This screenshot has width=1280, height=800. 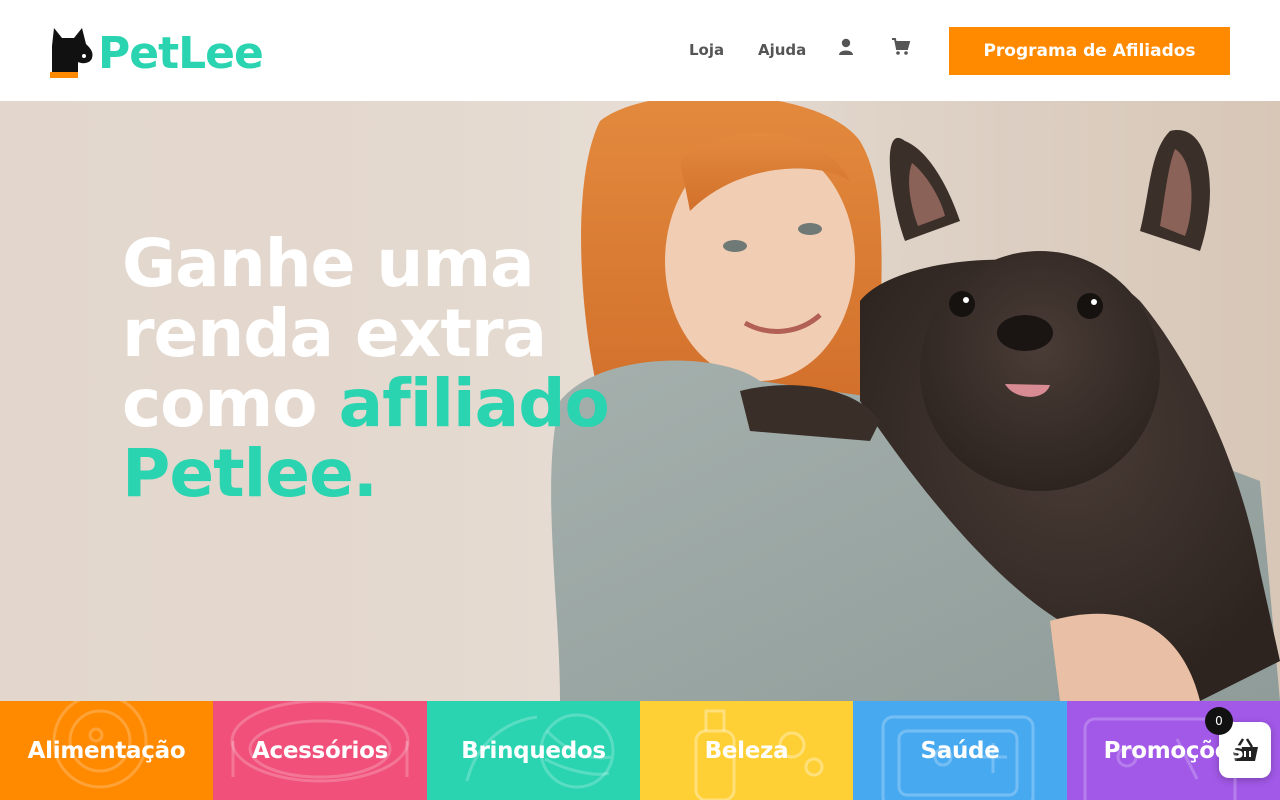 What do you see at coordinates (334, 333) in the screenshot?
I see `headline-line-2: renda extra` at bounding box center [334, 333].